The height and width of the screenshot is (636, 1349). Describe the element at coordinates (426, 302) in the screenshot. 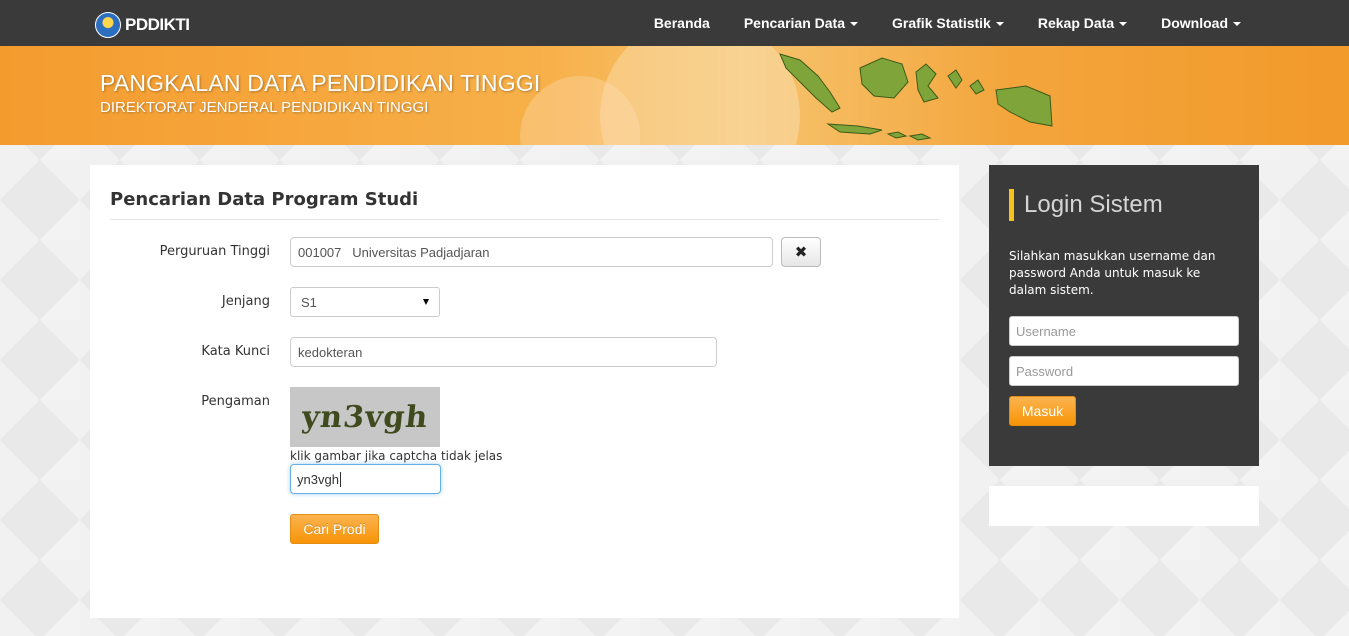

I see `dropdown-arrow-icon` at that location.